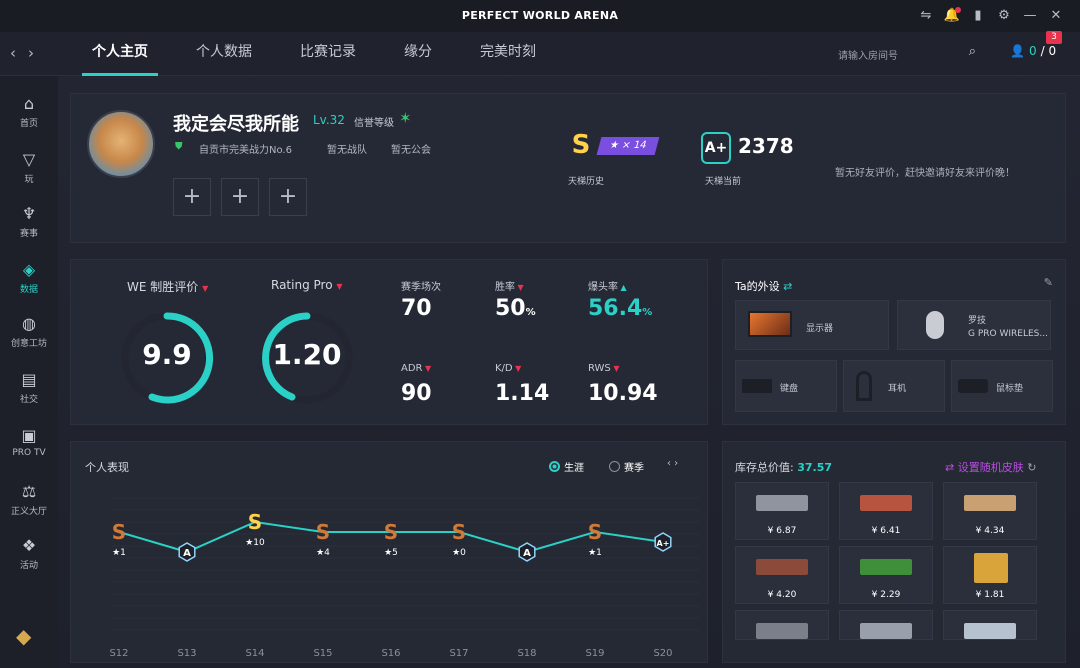 This screenshot has width=1080, height=668. I want to click on inventory-item: ¥ 4.20, so click(782, 575).